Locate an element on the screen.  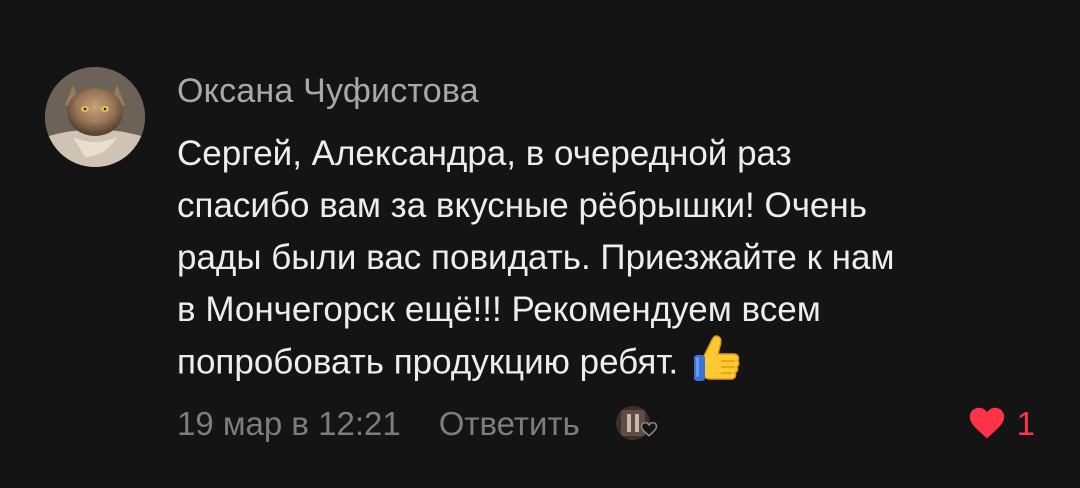
author-liked-indicator is located at coordinates (636, 424).